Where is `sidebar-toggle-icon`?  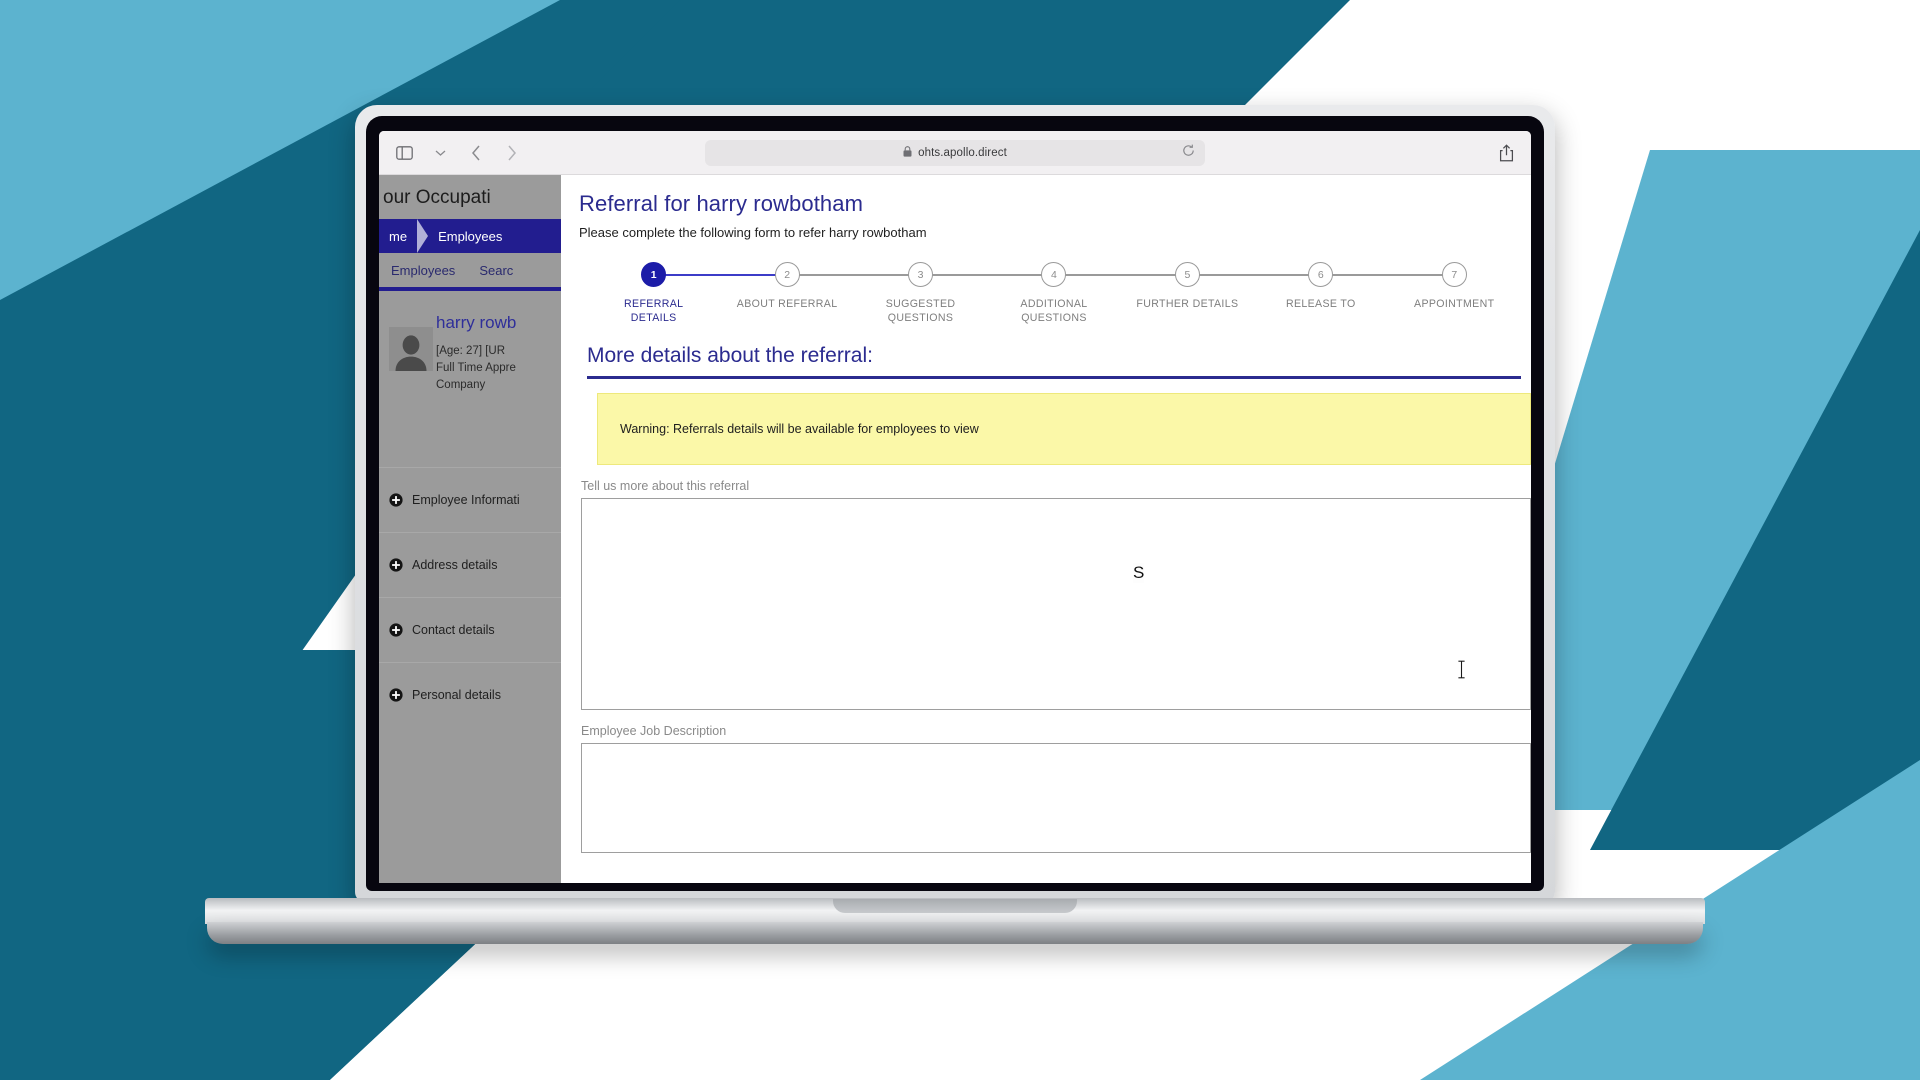 sidebar-toggle-icon is located at coordinates (404, 153).